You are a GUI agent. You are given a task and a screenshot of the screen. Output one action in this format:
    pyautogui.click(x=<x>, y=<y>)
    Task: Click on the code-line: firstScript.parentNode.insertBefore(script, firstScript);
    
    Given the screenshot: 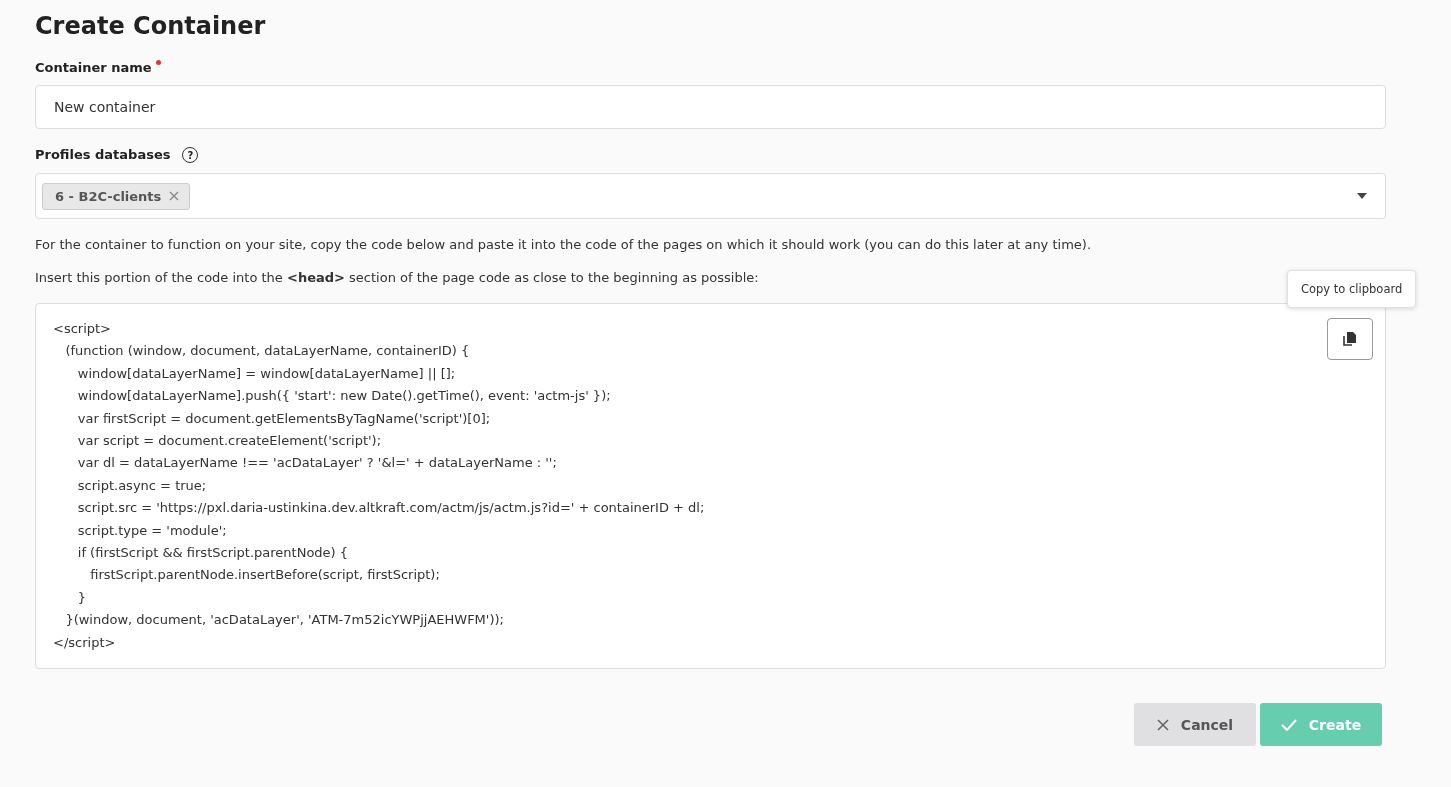 What is the action you would take?
    pyautogui.click(x=265, y=575)
    